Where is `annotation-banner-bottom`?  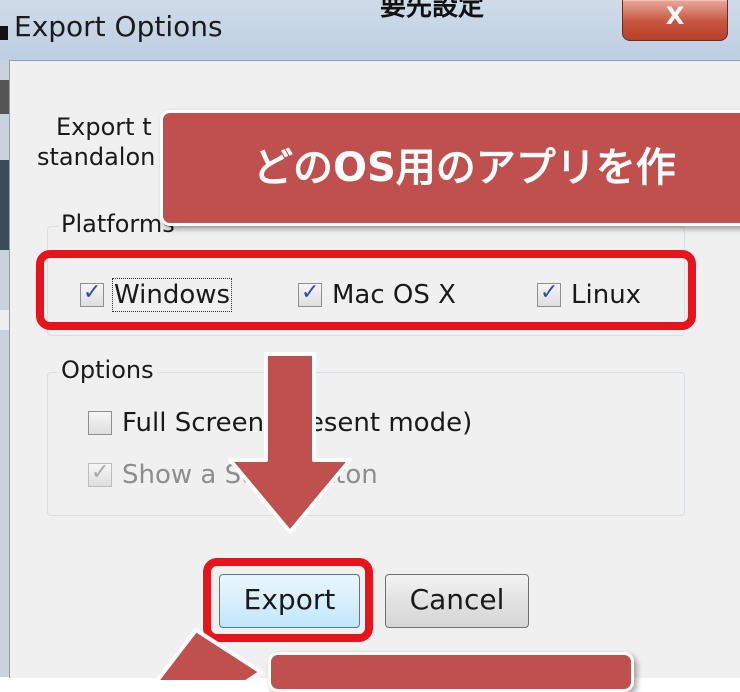
annotation-banner-bottom is located at coordinates (451, 672).